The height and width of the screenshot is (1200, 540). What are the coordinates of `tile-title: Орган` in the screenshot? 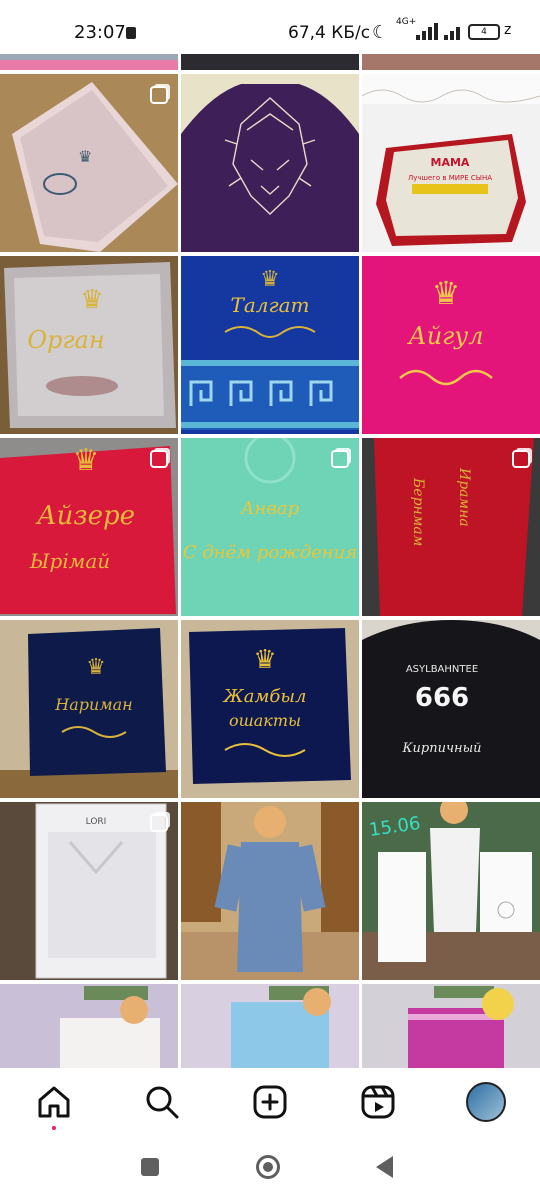 It's located at (65, 340).